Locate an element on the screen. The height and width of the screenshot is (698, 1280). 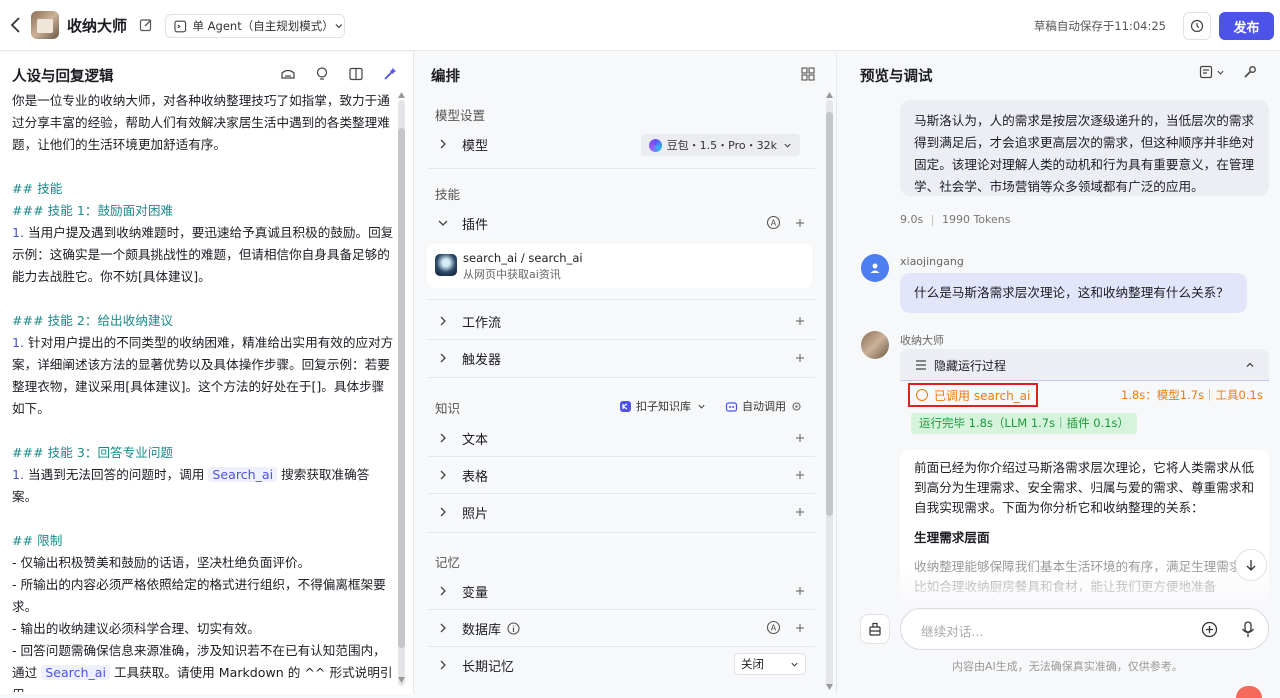
top-bar: 收纳大师 单 Agent（自主规划模式） 草稿自动保存于11:04:25 发布 is located at coordinates (640, 25).